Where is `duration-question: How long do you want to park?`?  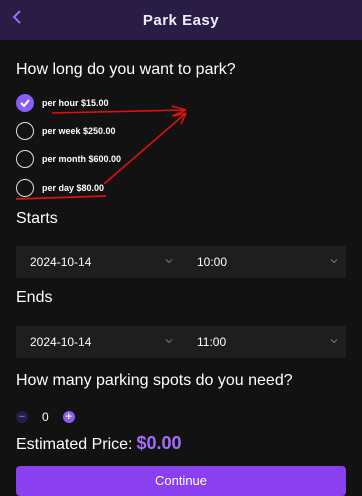
duration-question: How long do you want to park? is located at coordinates (126, 69).